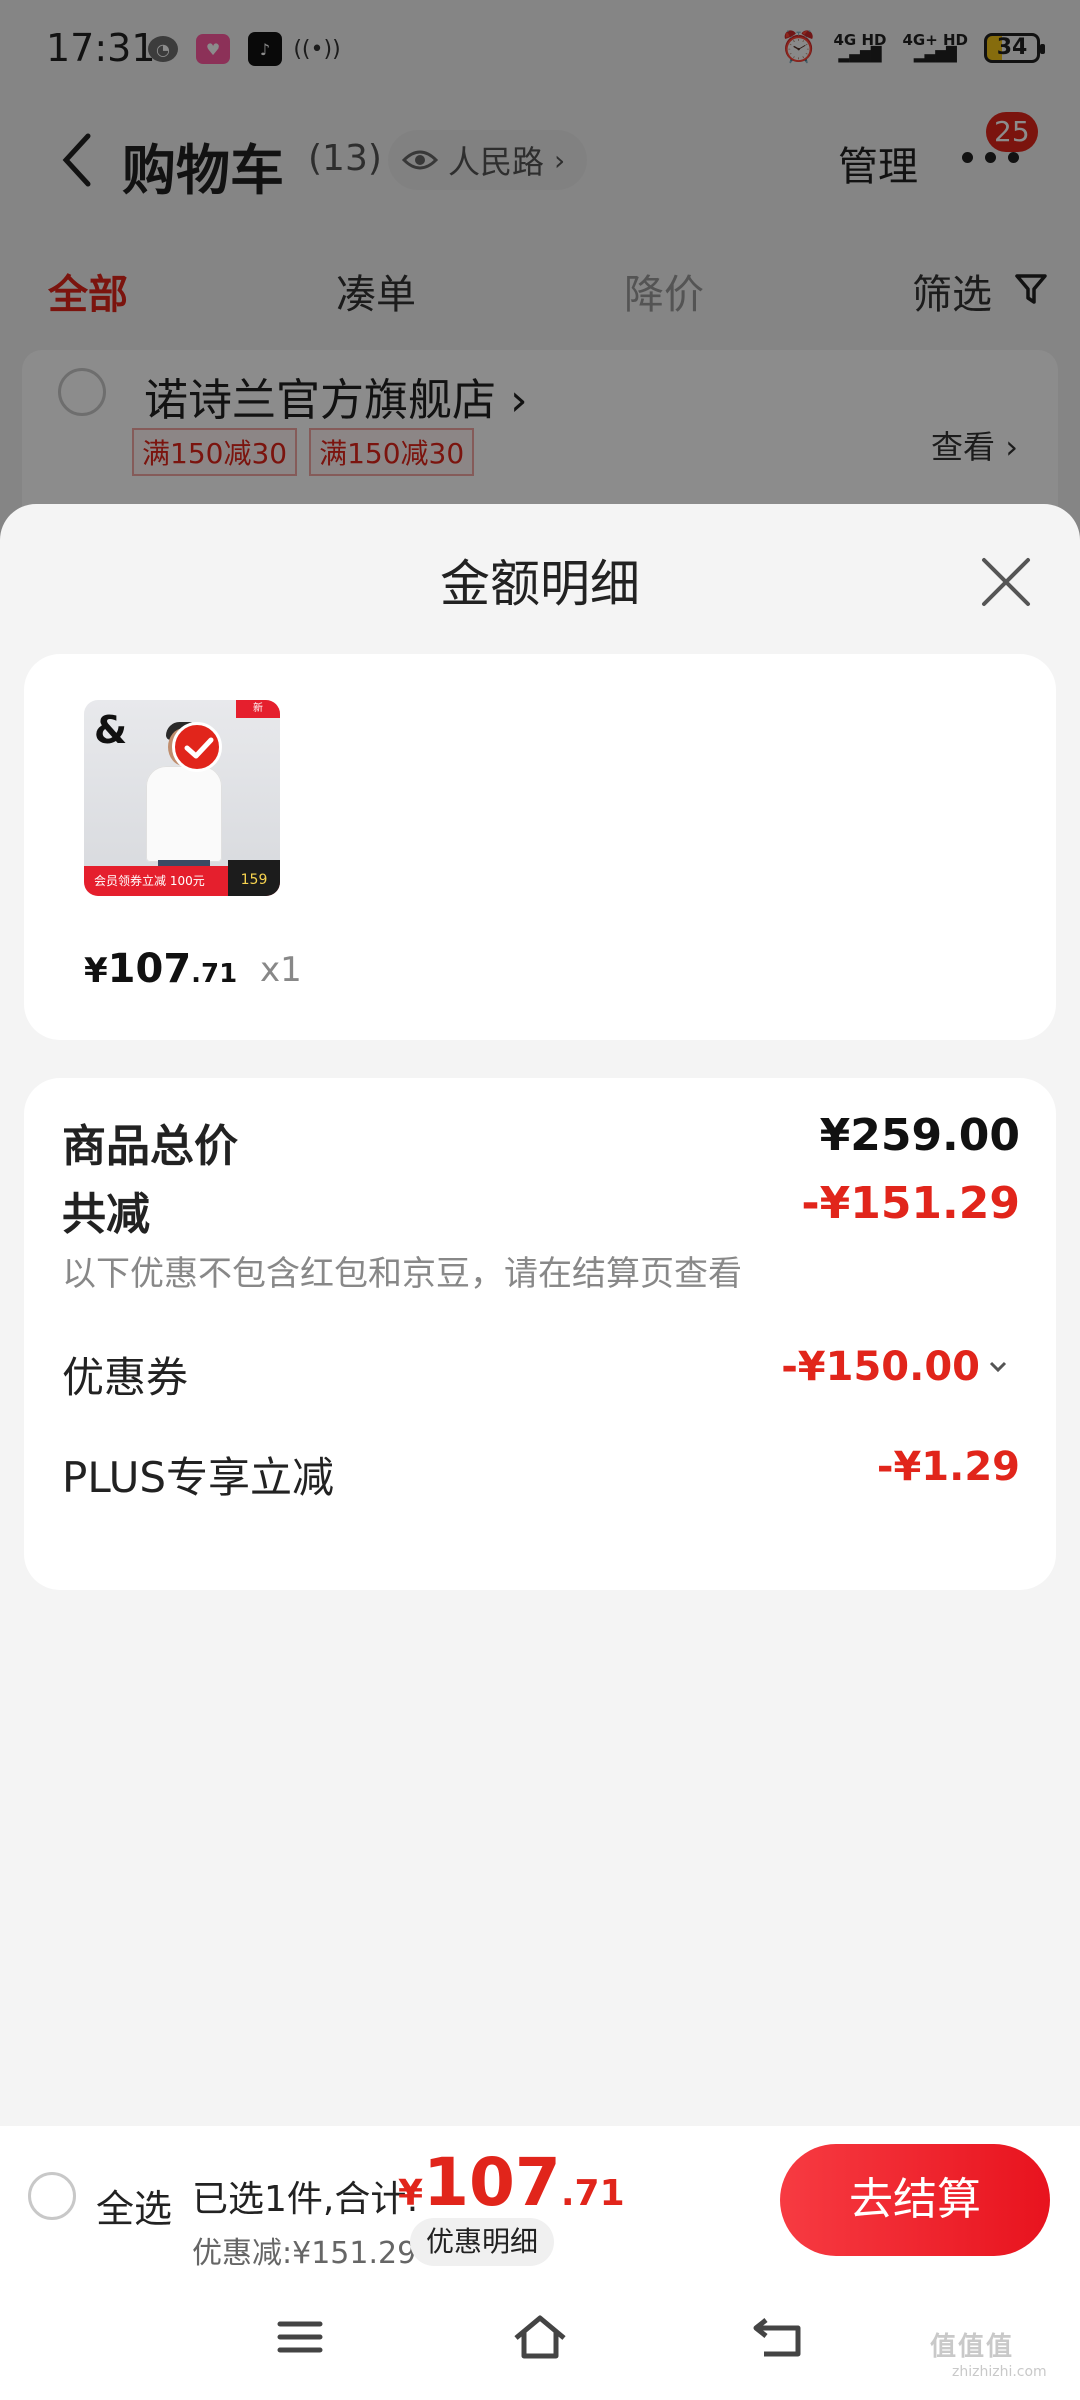 This screenshot has width=1080, height=2400. What do you see at coordinates (402, 1274) in the screenshot?
I see `reduce-note: 以下优惠不包含红包和京豆，请在结算页查看` at bounding box center [402, 1274].